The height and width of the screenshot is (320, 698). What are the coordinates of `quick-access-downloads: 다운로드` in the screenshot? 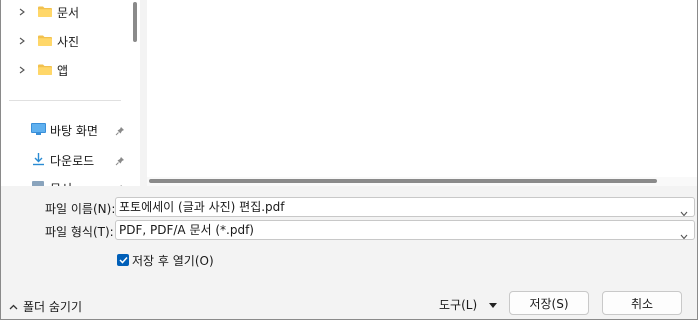 It's located at (66, 160).